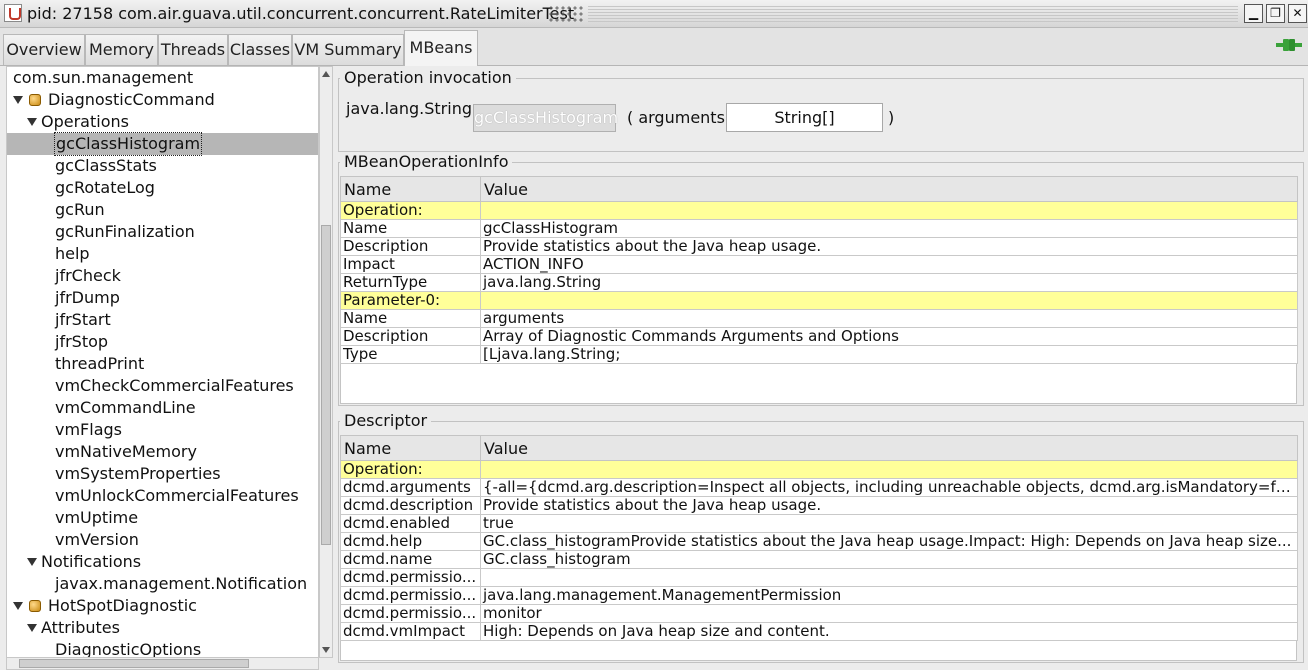 Image resolution: width=1308 pixels, height=670 pixels. Describe the element at coordinates (676, 117) in the screenshot. I see `arguments-label: ( arguments` at that location.